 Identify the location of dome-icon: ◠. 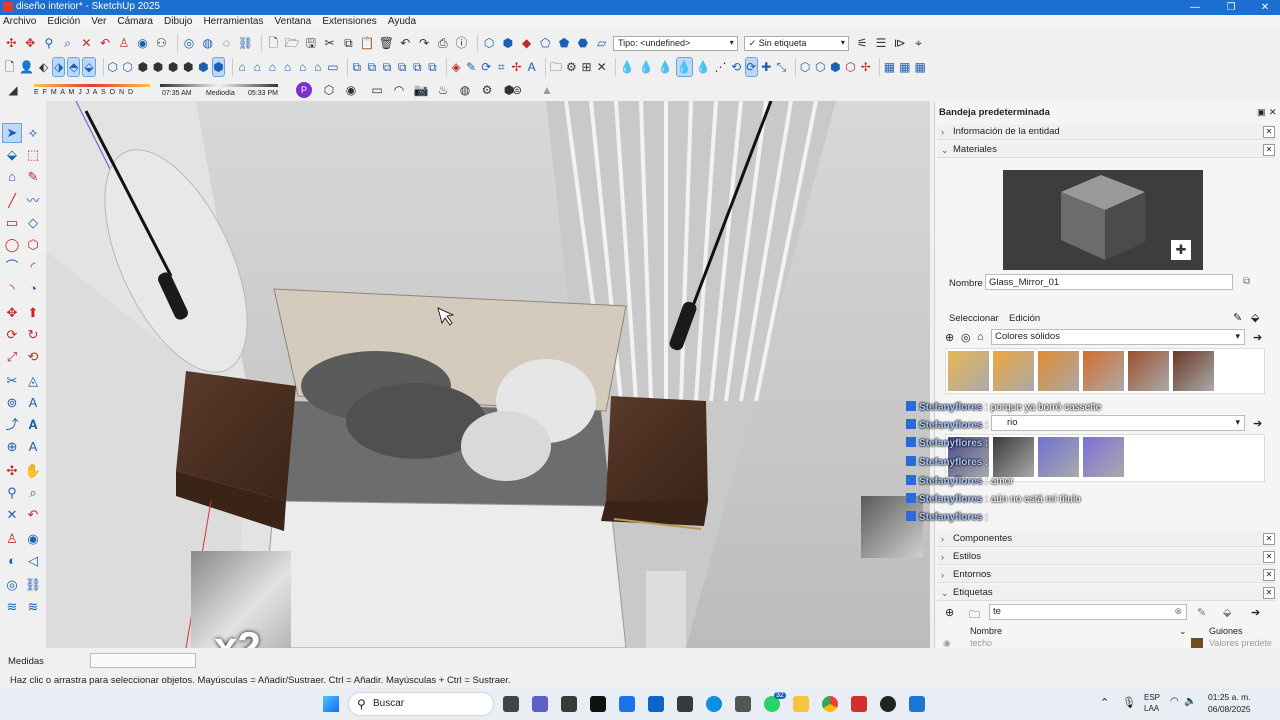
(399, 90).